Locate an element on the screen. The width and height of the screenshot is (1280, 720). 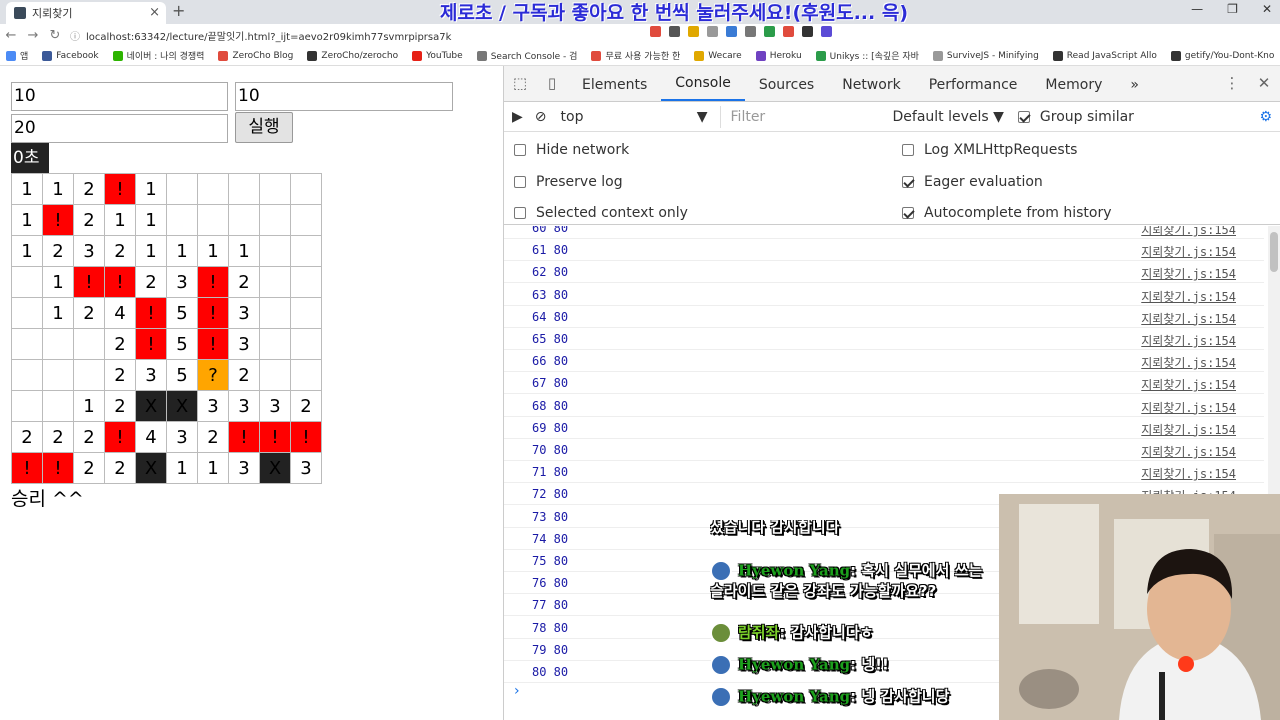
group-similar-checkbox: Group similar is located at coordinates (1075, 117).